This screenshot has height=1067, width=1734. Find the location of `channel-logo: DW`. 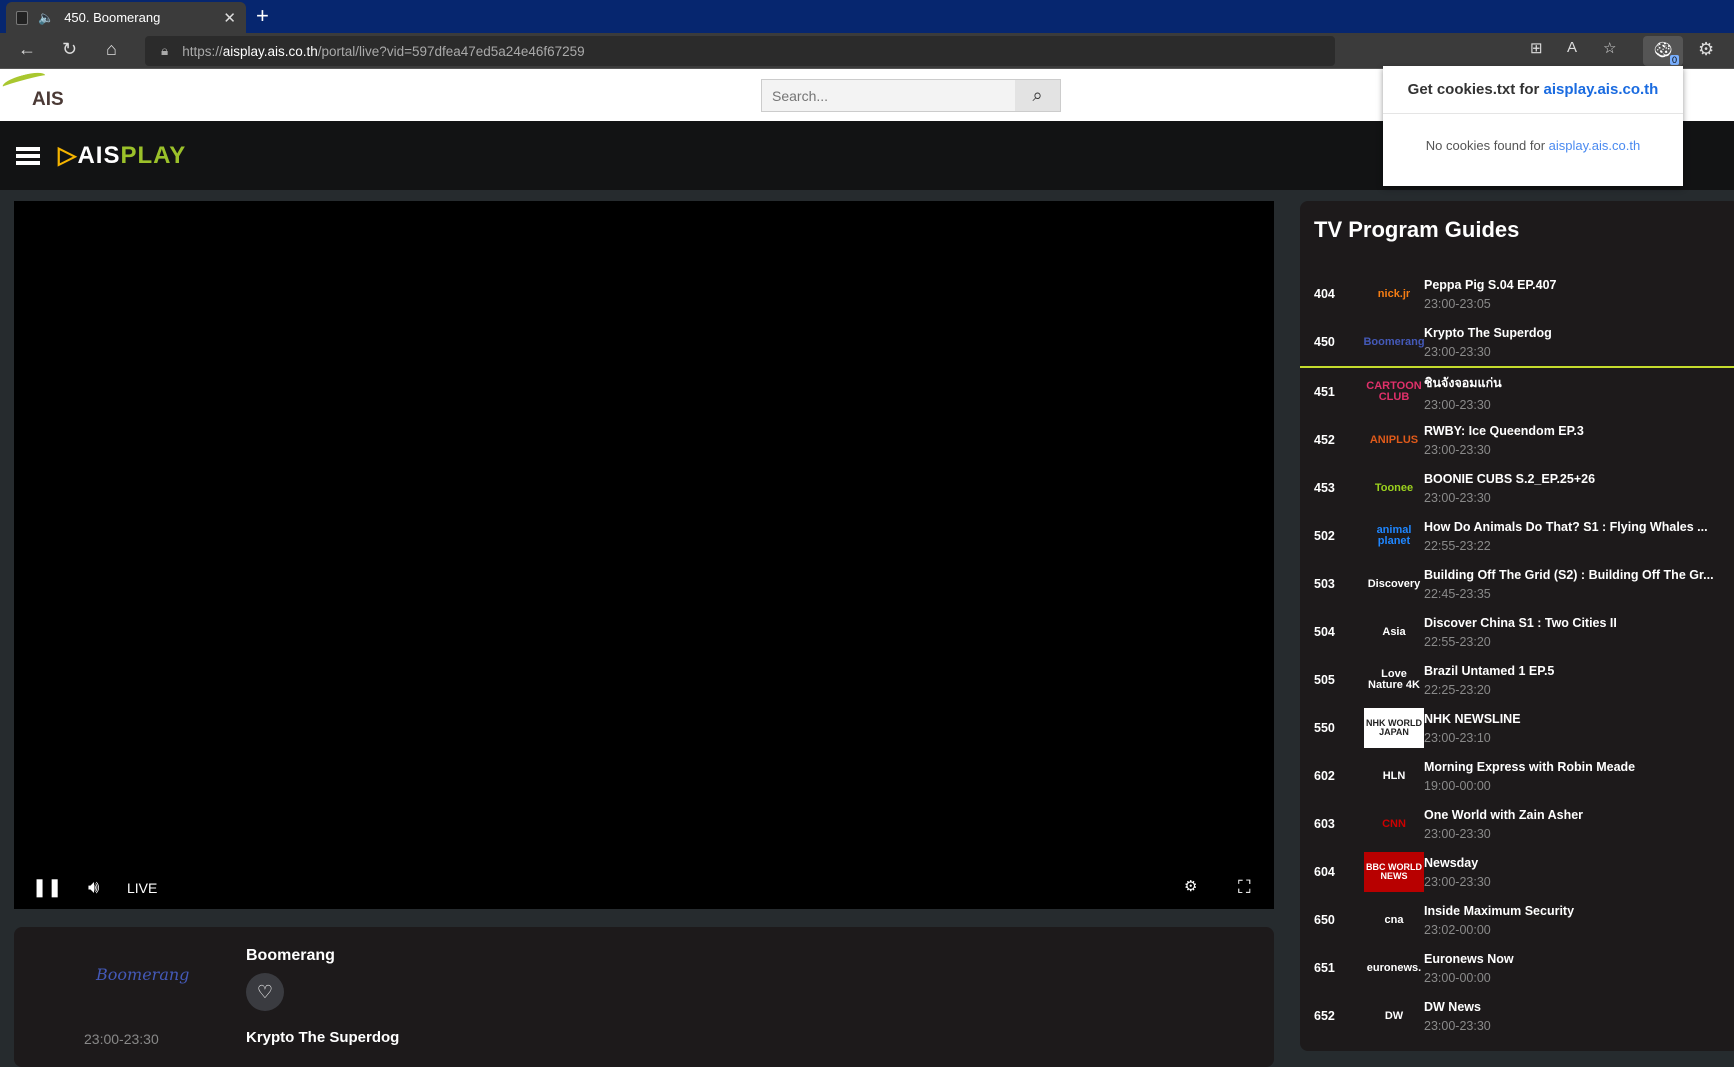

channel-logo: DW is located at coordinates (1394, 1015).